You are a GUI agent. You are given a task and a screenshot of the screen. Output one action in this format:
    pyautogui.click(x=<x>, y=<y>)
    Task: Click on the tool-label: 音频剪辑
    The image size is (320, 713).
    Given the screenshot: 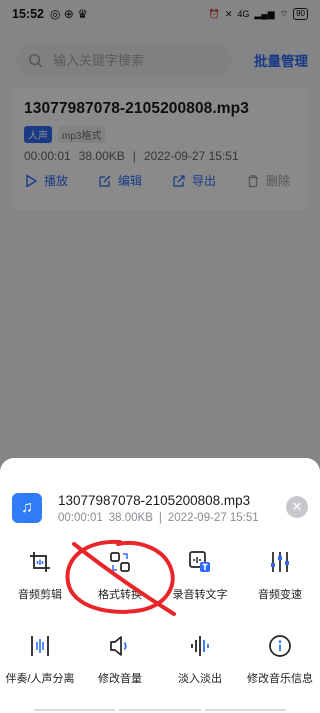 What is the action you would take?
    pyautogui.click(x=40, y=595)
    